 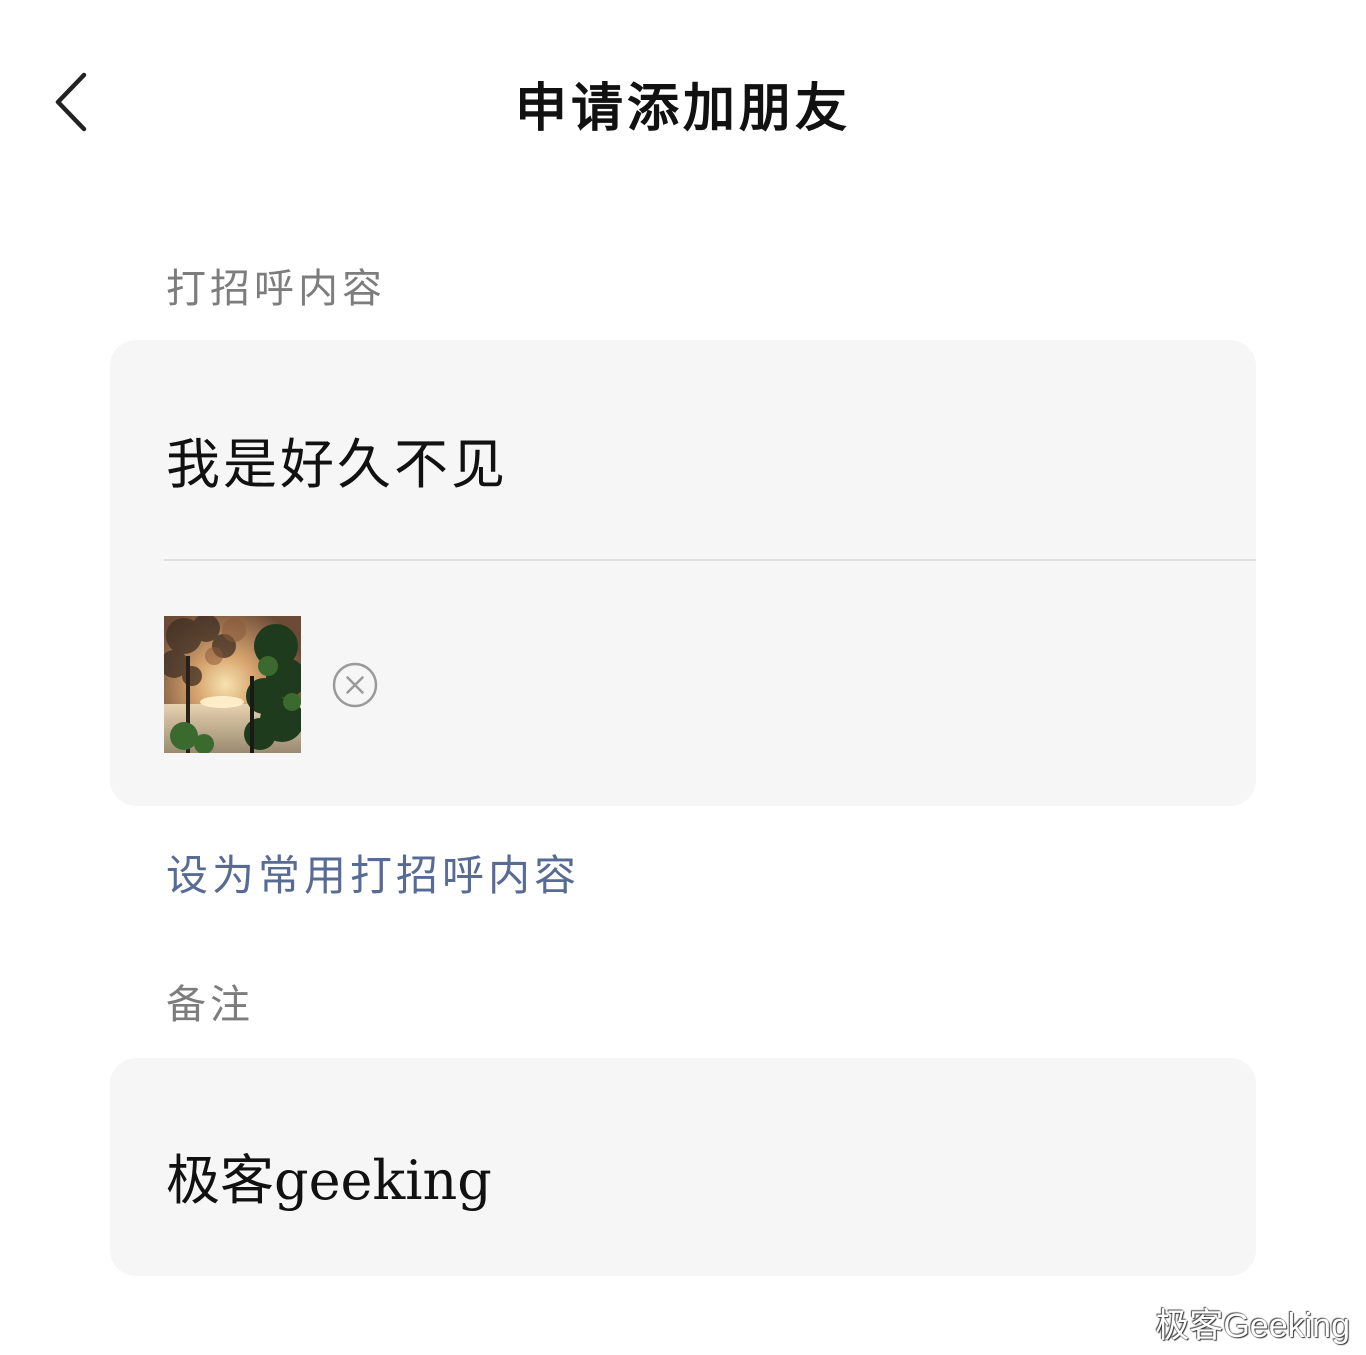 What do you see at coordinates (683, 1167) in the screenshot?
I see `remark-card: 极客geeking` at bounding box center [683, 1167].